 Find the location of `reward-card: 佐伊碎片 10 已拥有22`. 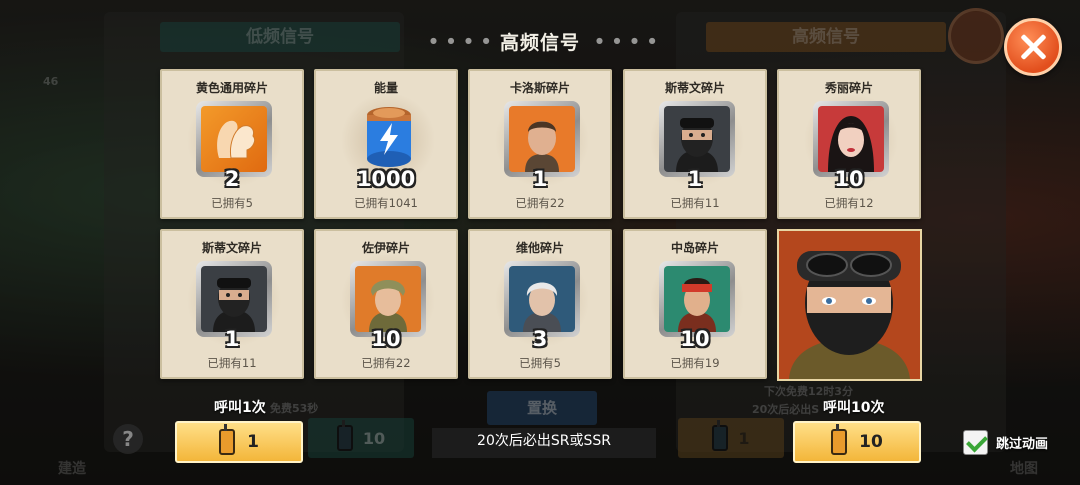

reward-card: 佐伊碎片 10 已拥有22 is located at coordinates (386, 304).